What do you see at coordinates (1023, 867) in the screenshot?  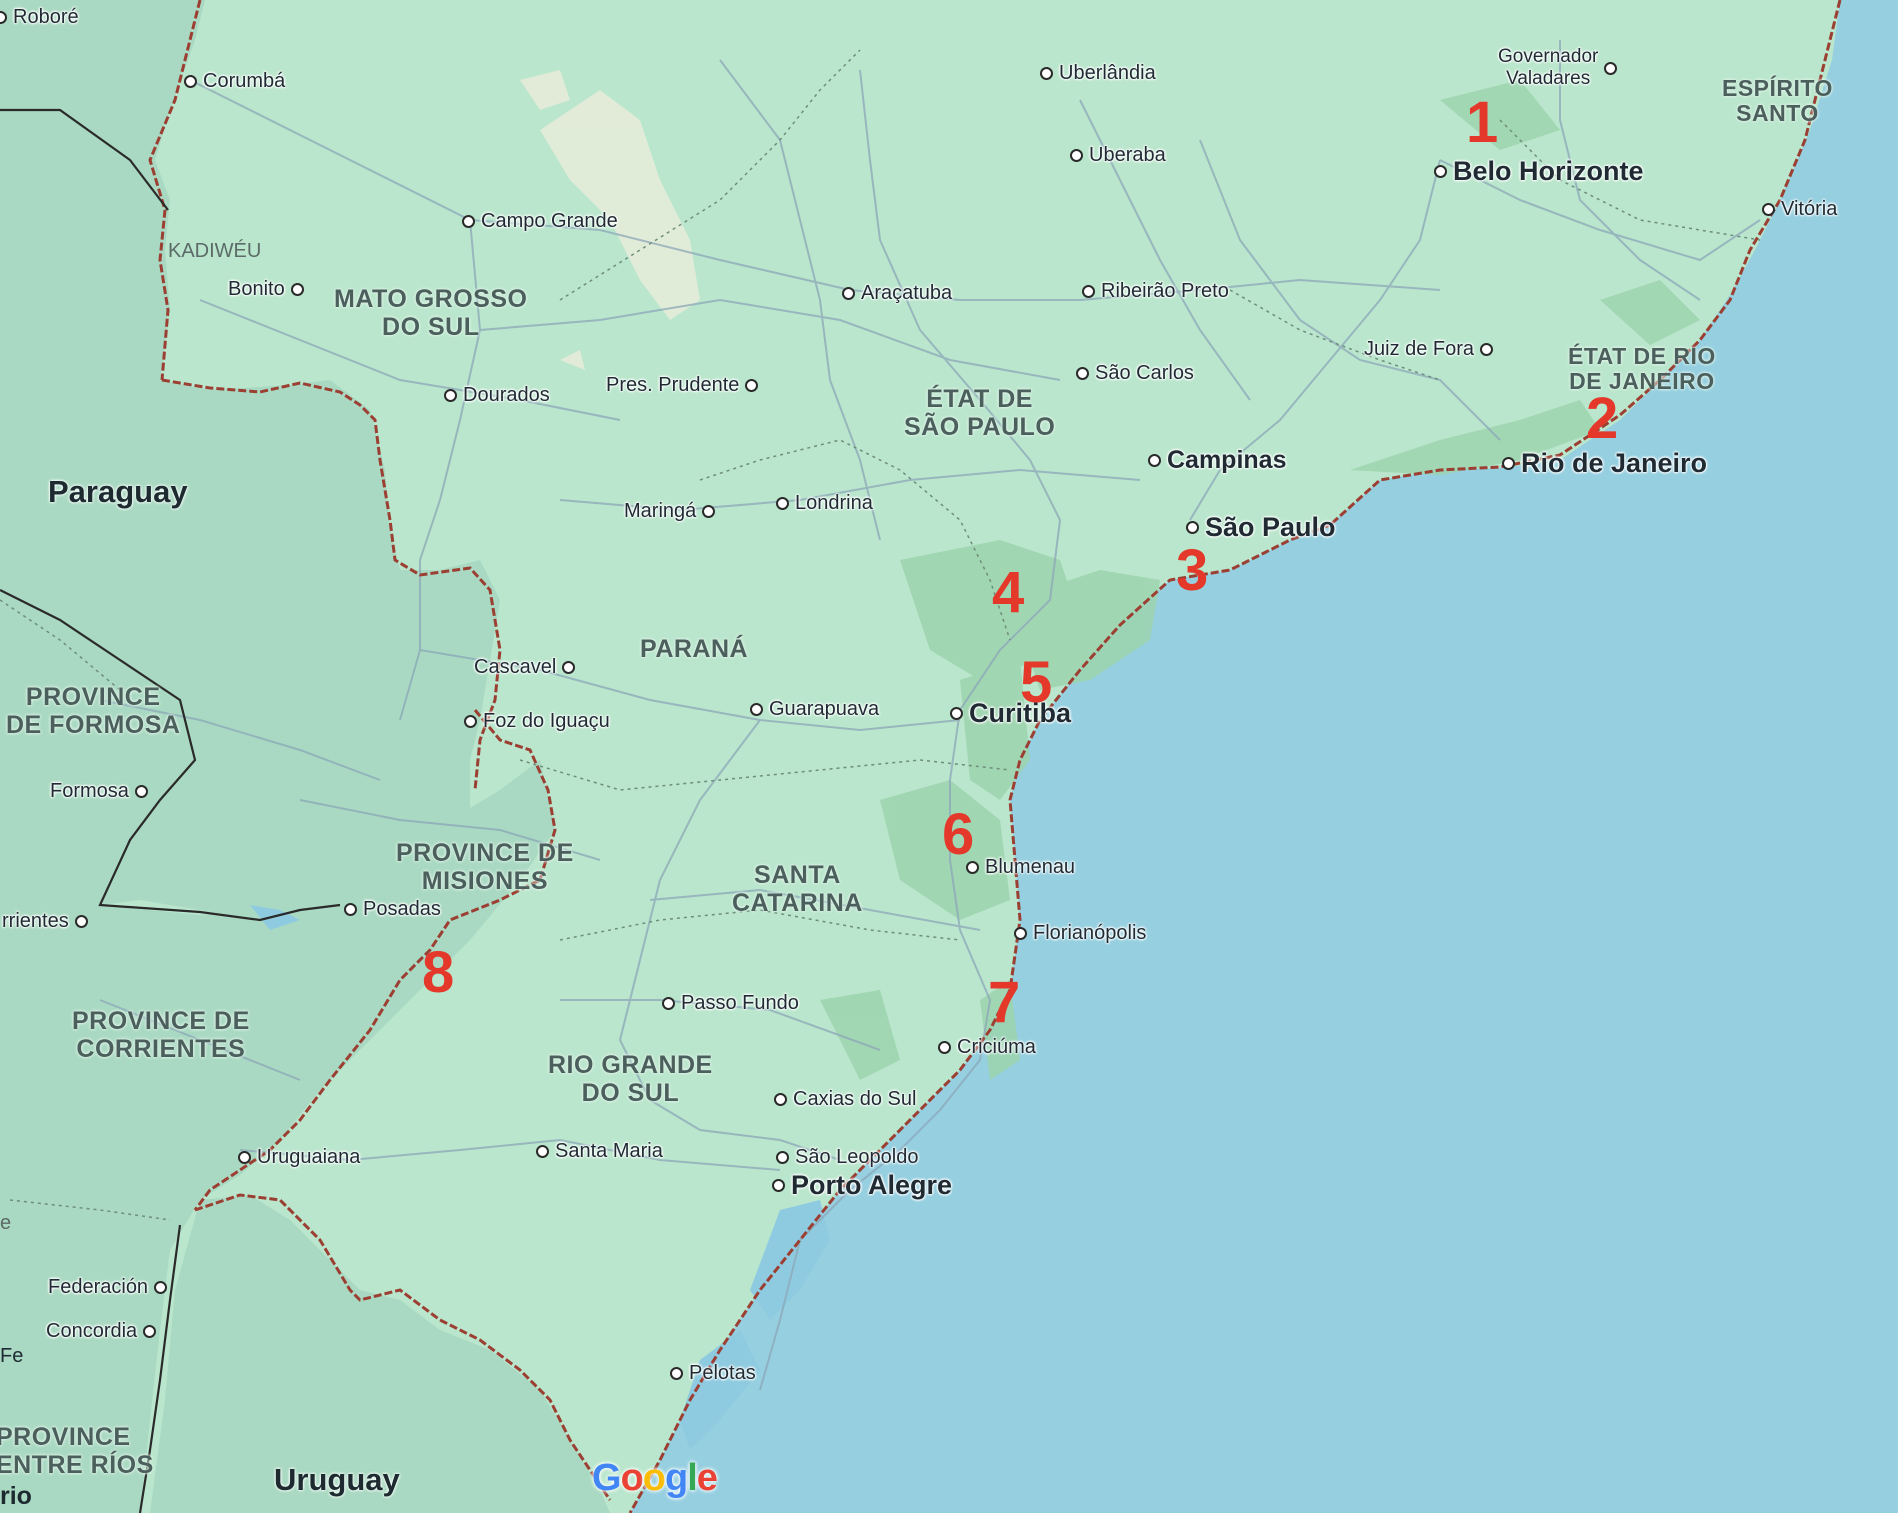 I see `city-blumenau: Blumenau` at bounding box center [1023, 867].